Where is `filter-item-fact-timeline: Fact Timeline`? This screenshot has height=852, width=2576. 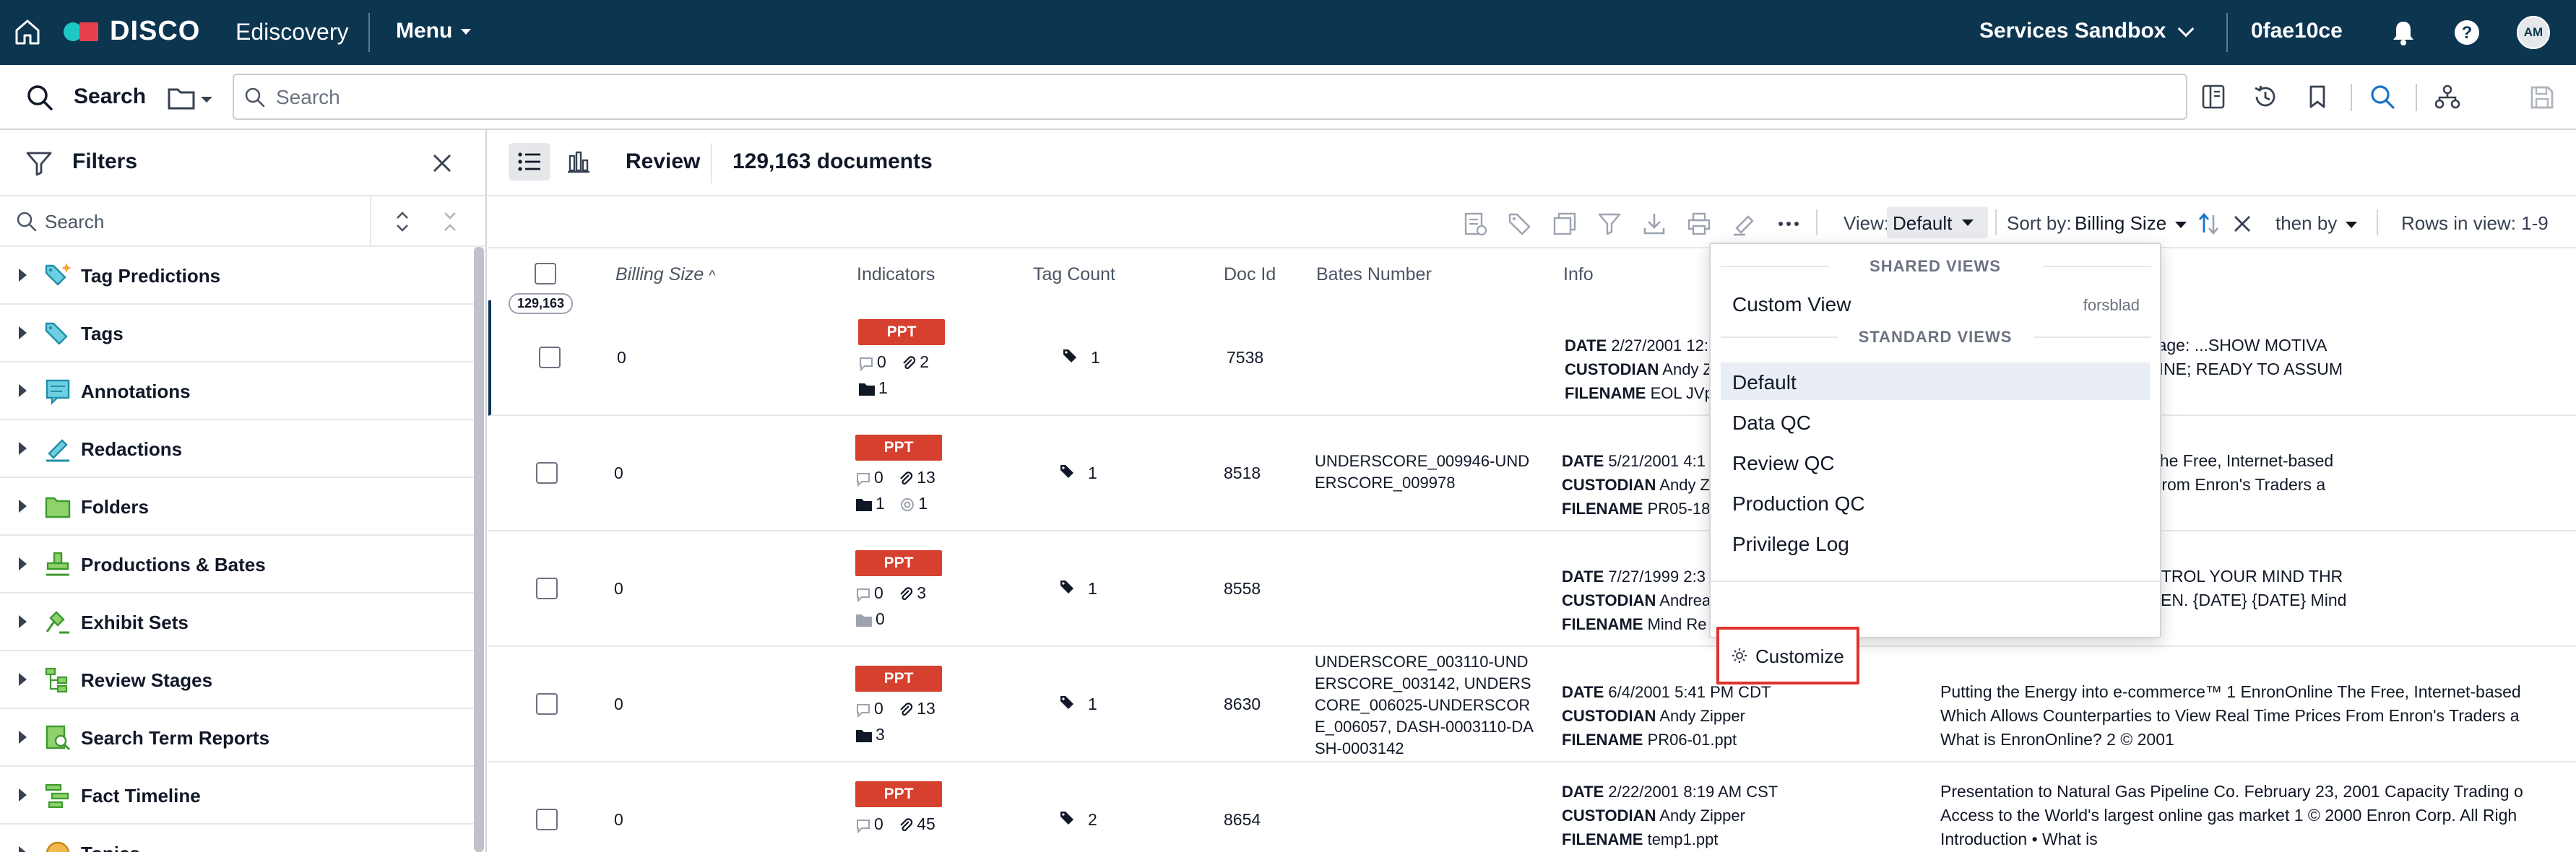 filter-item-fact-timeline: Fact Timeline is located at coordinates (238, 796).